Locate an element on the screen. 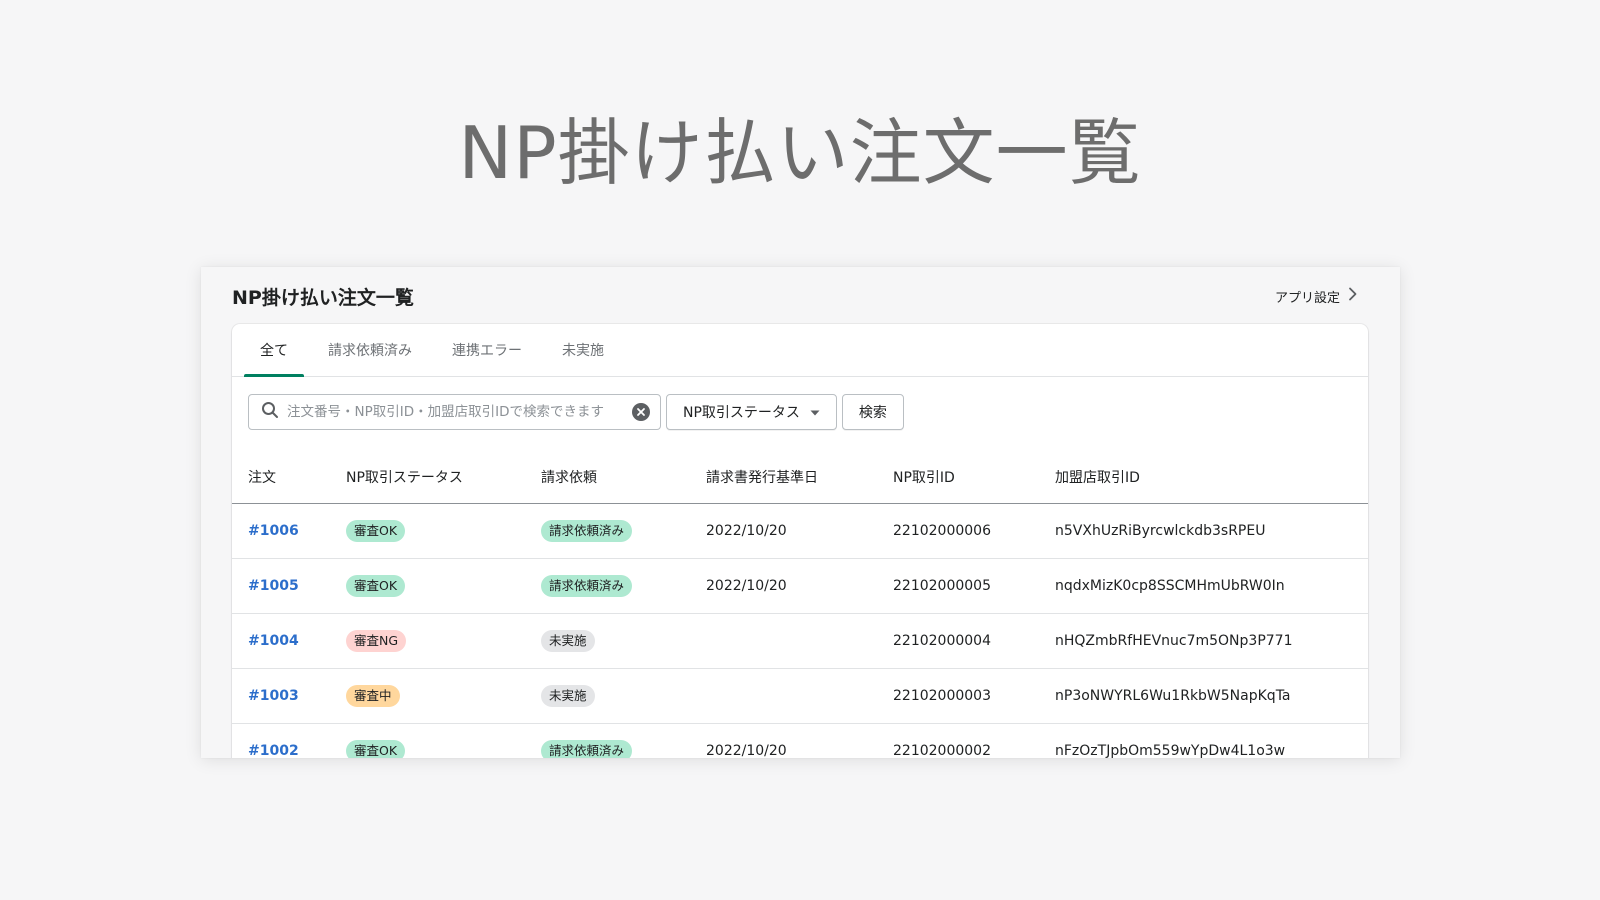 The image size is (1600, 900). merchant-id: nP3oNWYRL6Wu1RkbW5NapKqTa is located at coordinates (1203, 696).